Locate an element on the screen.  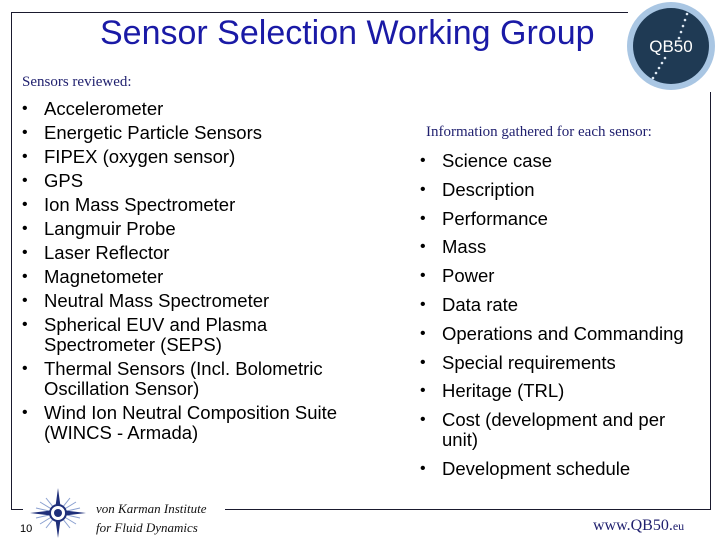
frame-bottom-right-border is located at coordinates (468, 509).